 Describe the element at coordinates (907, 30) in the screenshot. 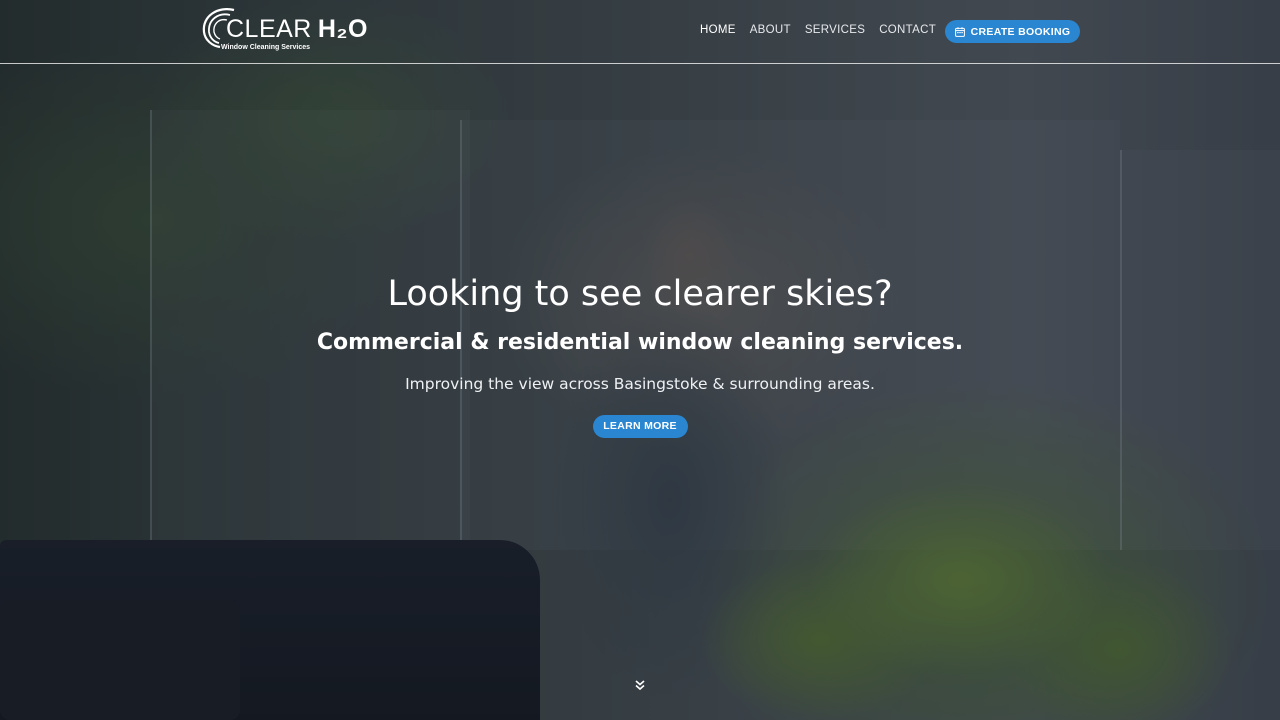

I see `nav-contact: CONTACT` at that location.